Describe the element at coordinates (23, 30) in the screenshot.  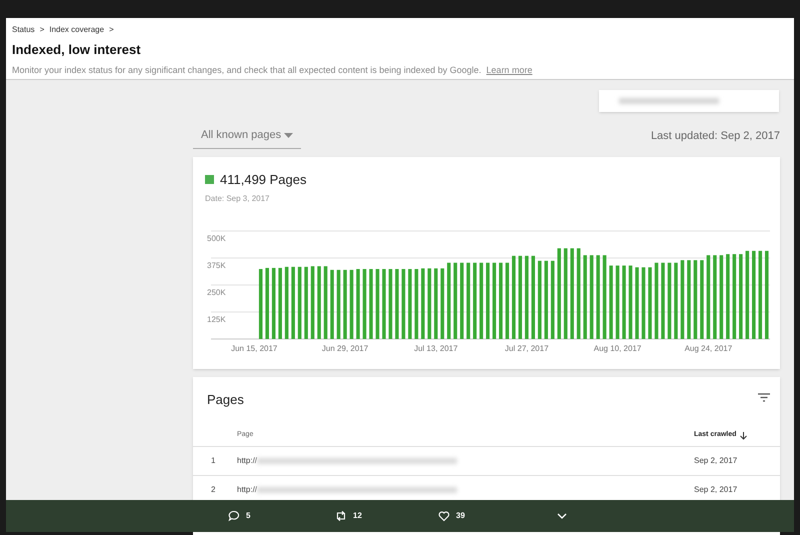
I see `breadcrumb-link: Status` at that location.